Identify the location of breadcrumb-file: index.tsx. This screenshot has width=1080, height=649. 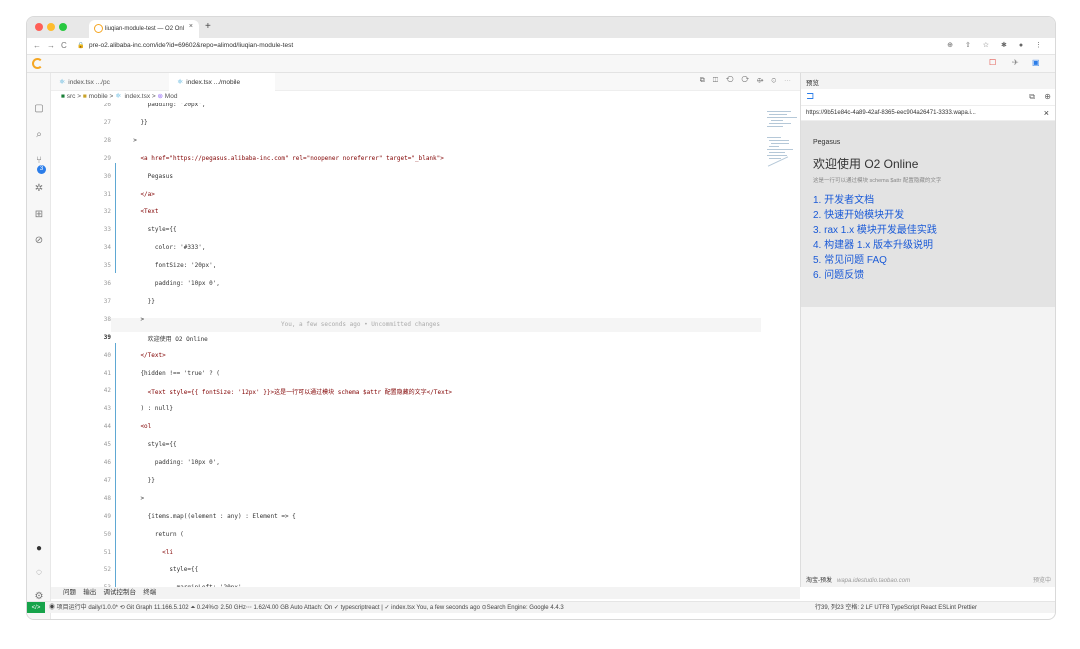
(137, 96).